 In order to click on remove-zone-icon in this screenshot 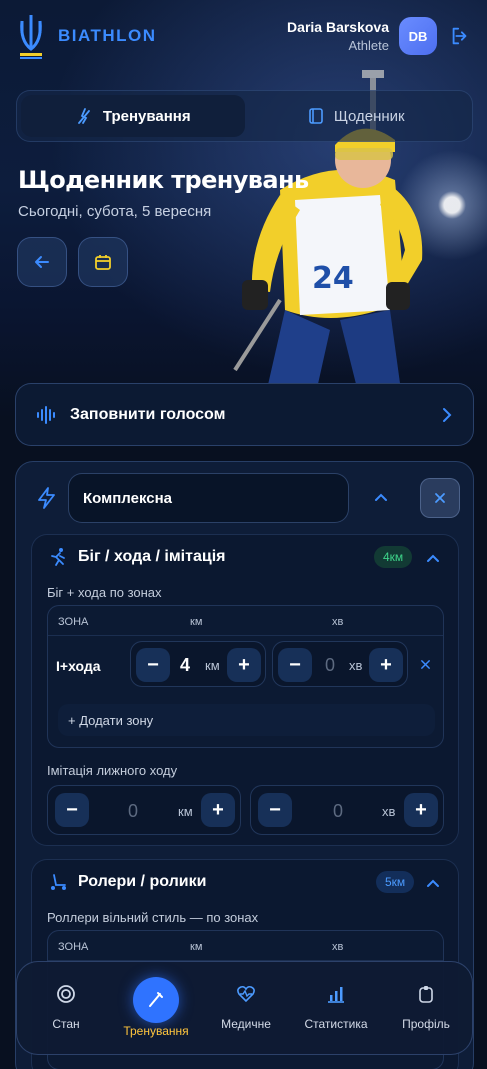, I will do `click(425, 664)`.